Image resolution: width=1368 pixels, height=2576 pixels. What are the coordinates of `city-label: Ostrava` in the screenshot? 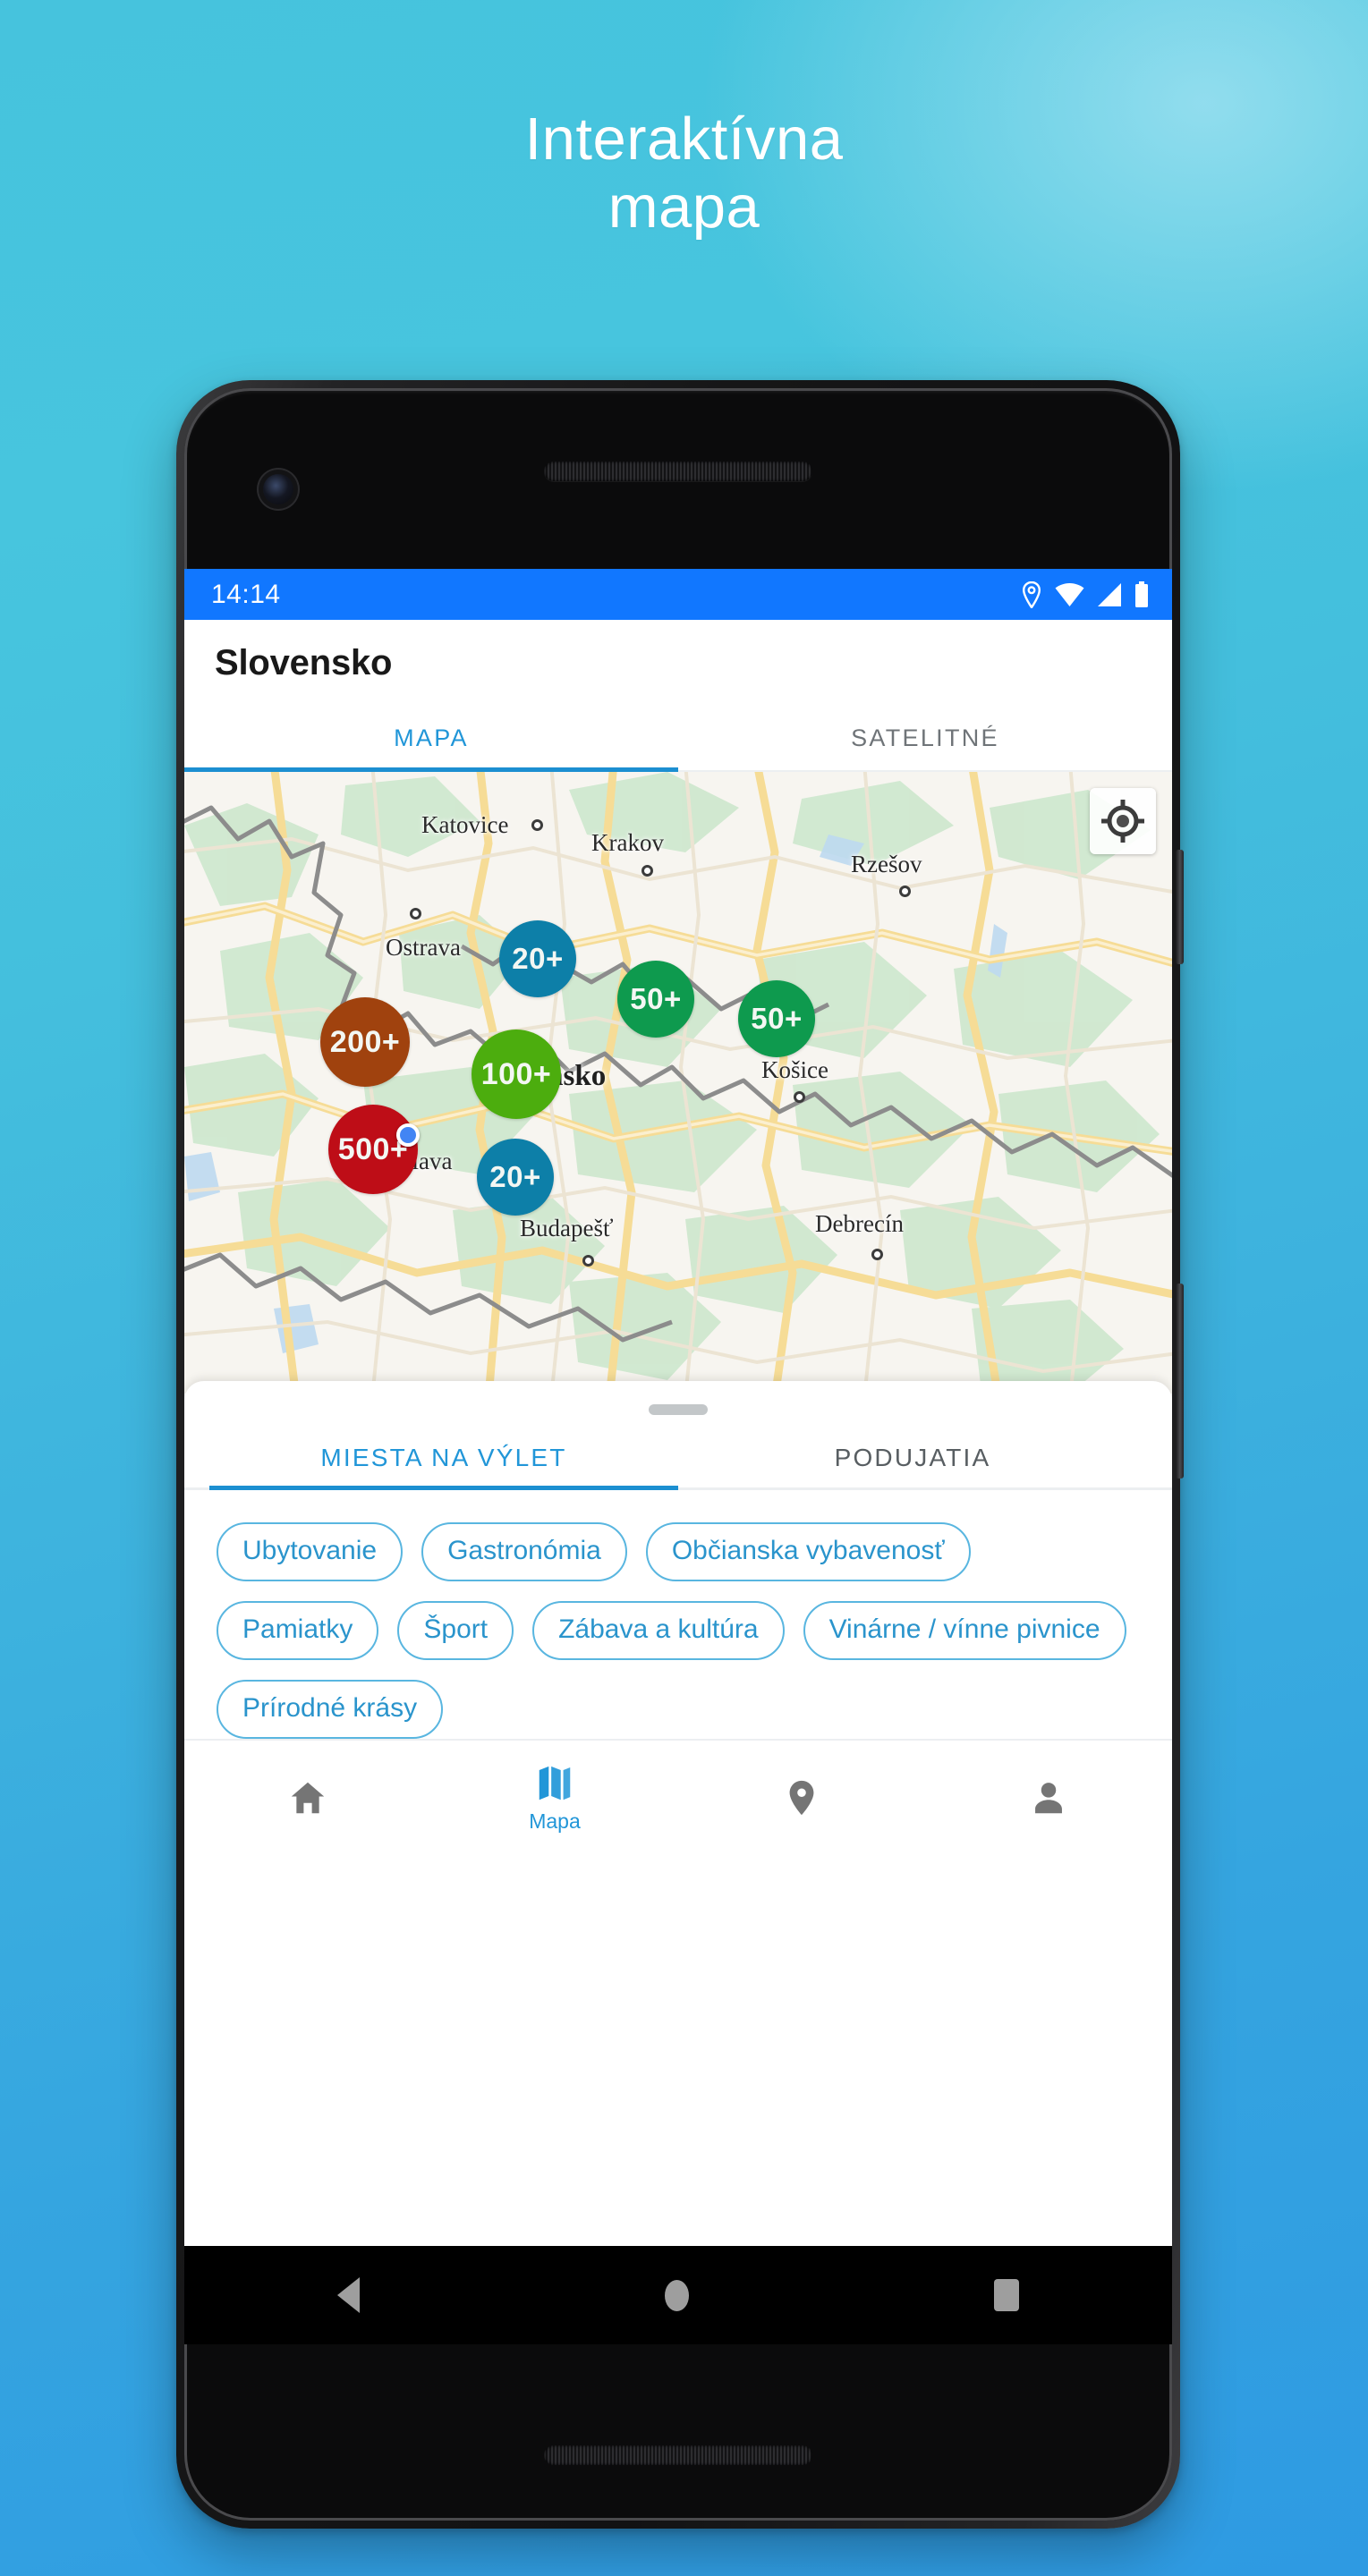 It's located at (423, 947).